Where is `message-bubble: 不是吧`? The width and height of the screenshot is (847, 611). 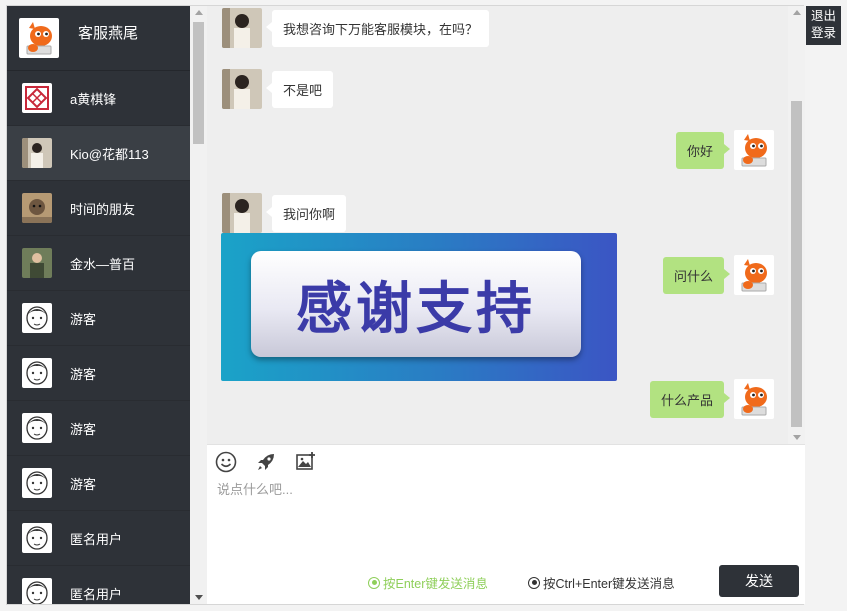 message-bubble: 不是吧 is located at coordinates (299, 89).